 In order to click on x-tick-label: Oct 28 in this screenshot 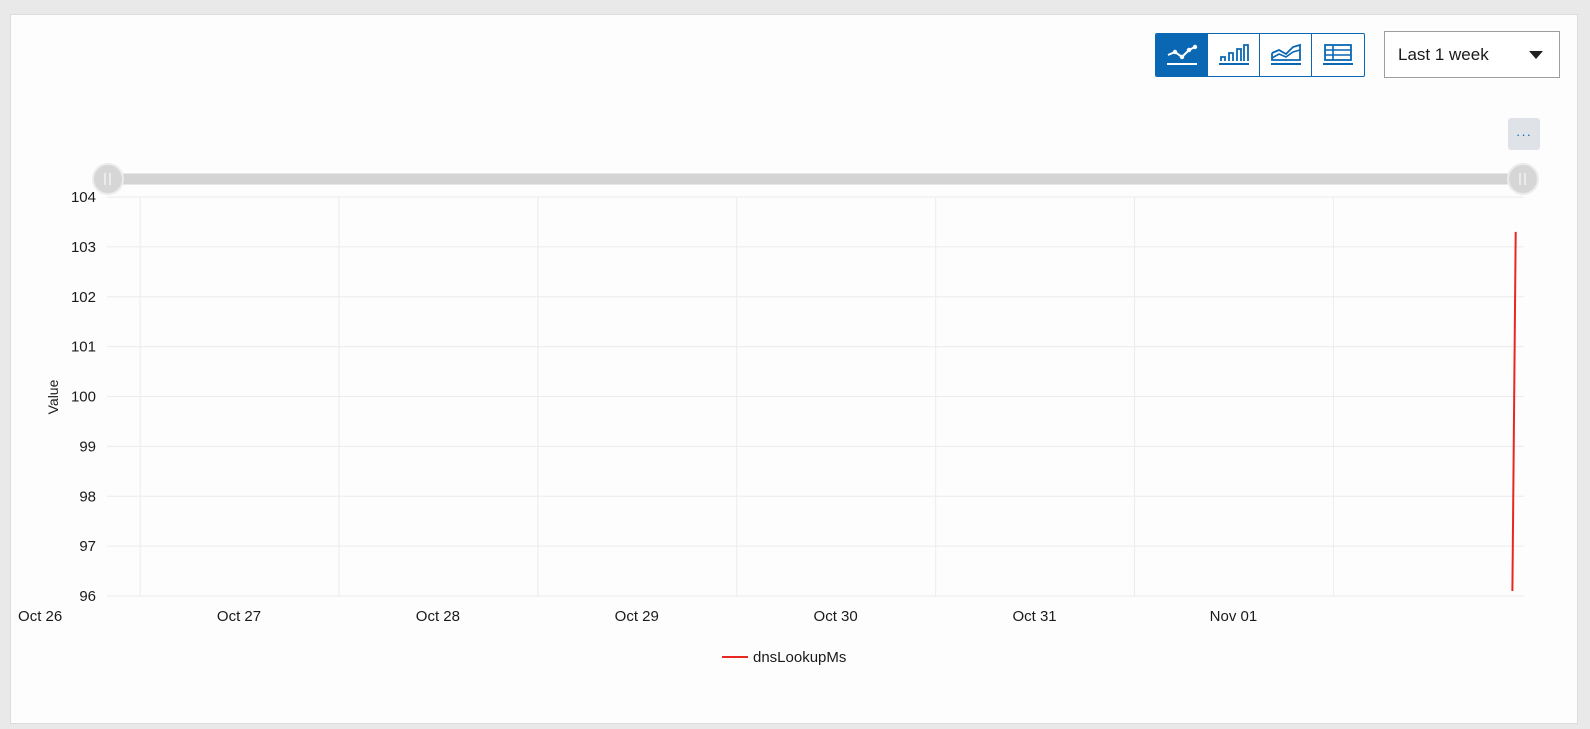, I will do `click(438, 616)`.